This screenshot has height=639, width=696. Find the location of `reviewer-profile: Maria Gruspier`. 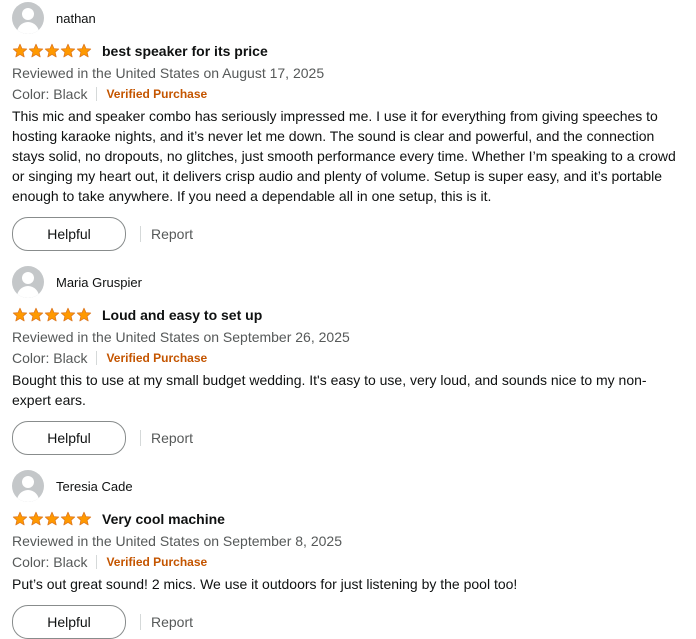

reviewer-profile: Maria Gruspier is located at coordinates (348, 282).